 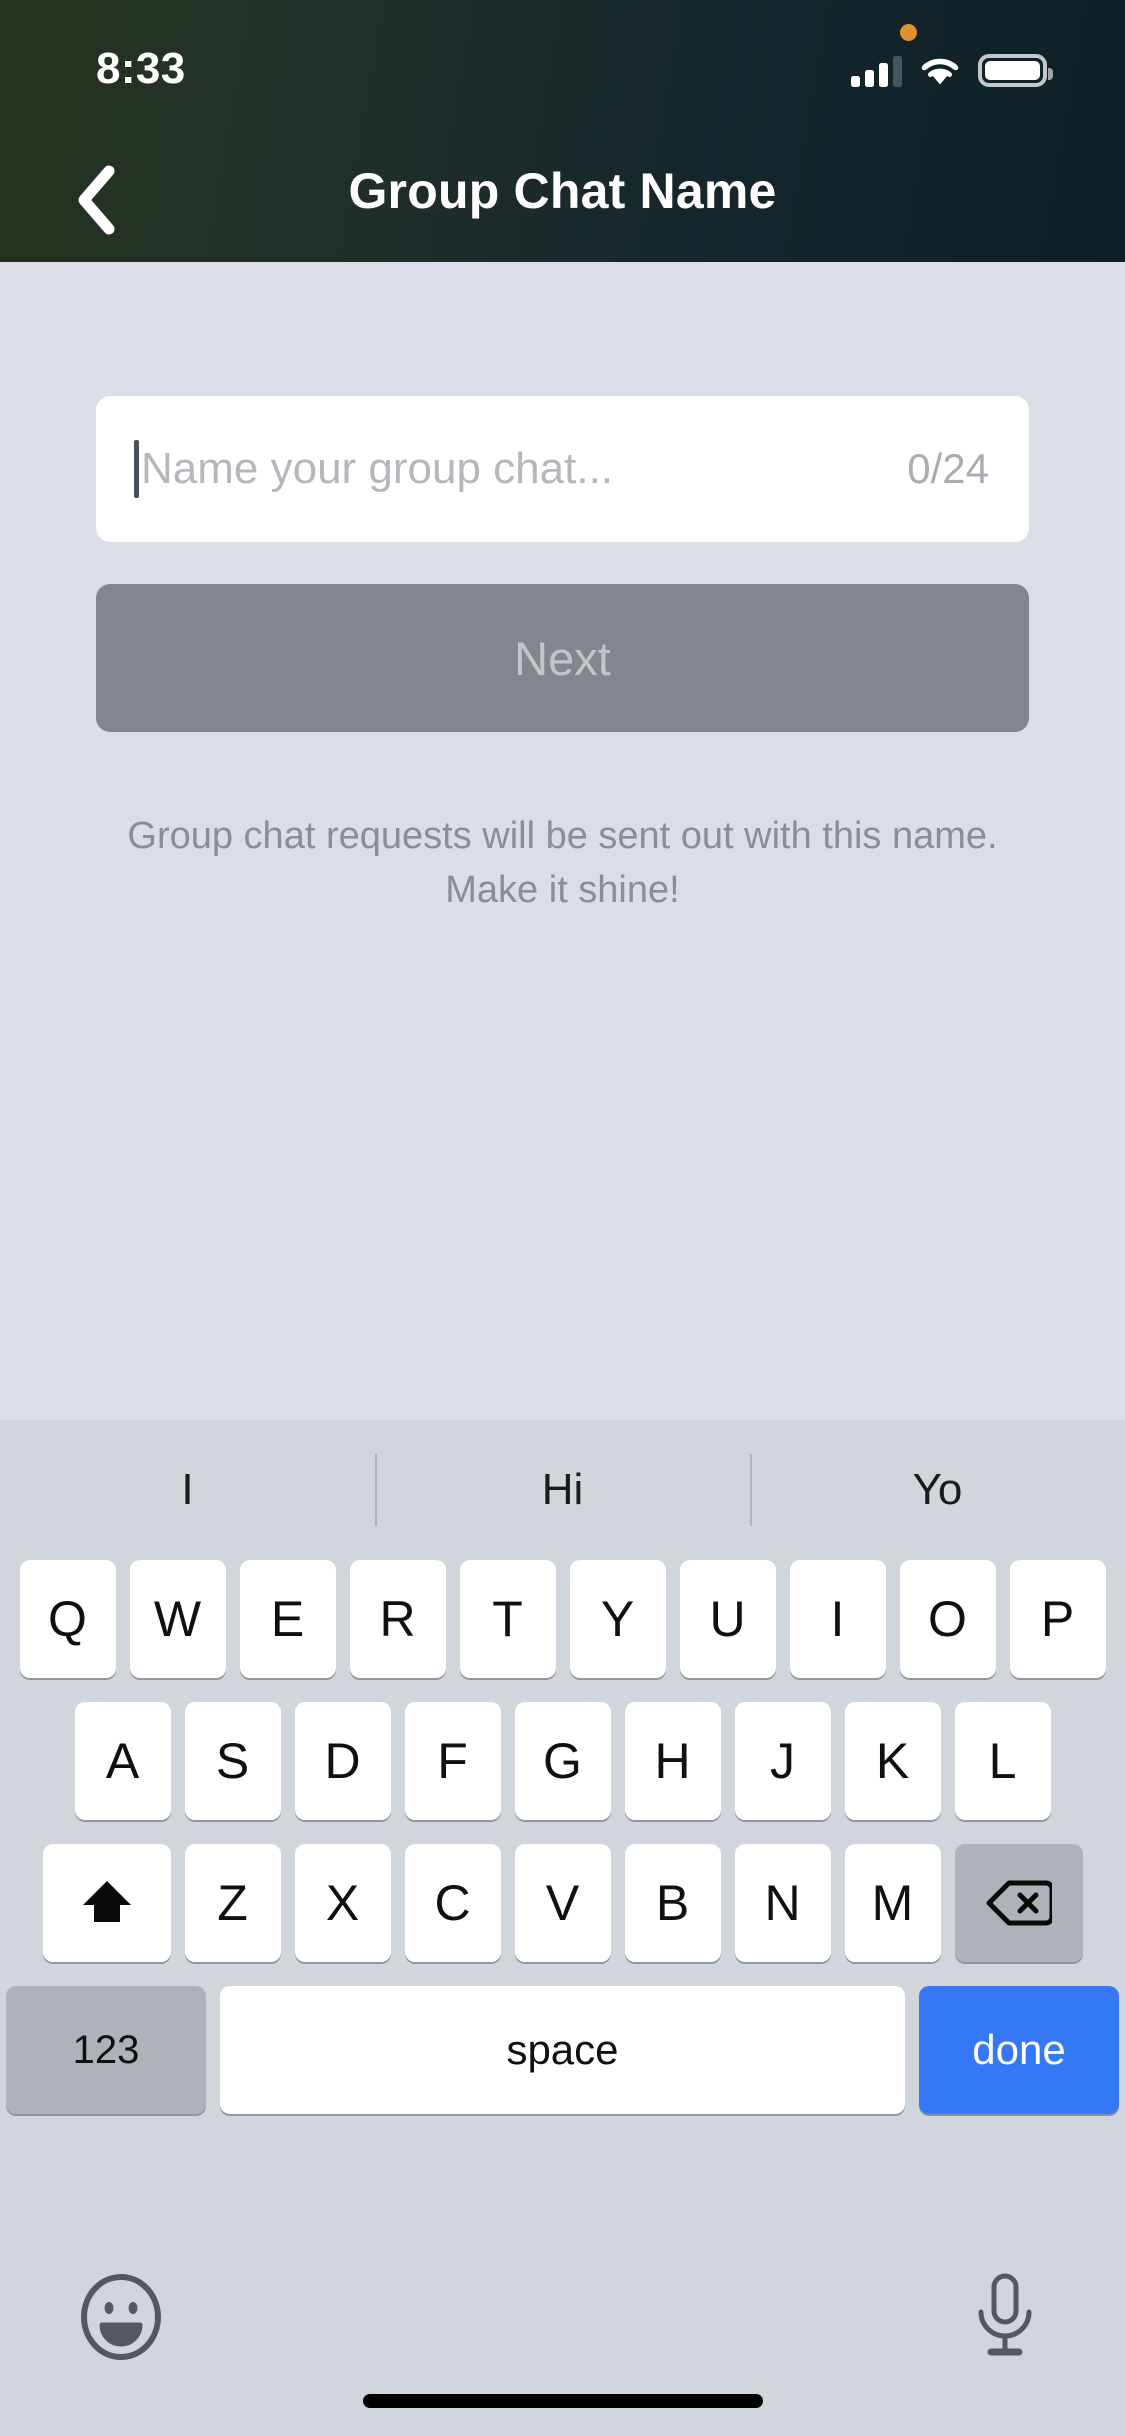 I want to click on status-bar-icons, so click(x=952, y=67).